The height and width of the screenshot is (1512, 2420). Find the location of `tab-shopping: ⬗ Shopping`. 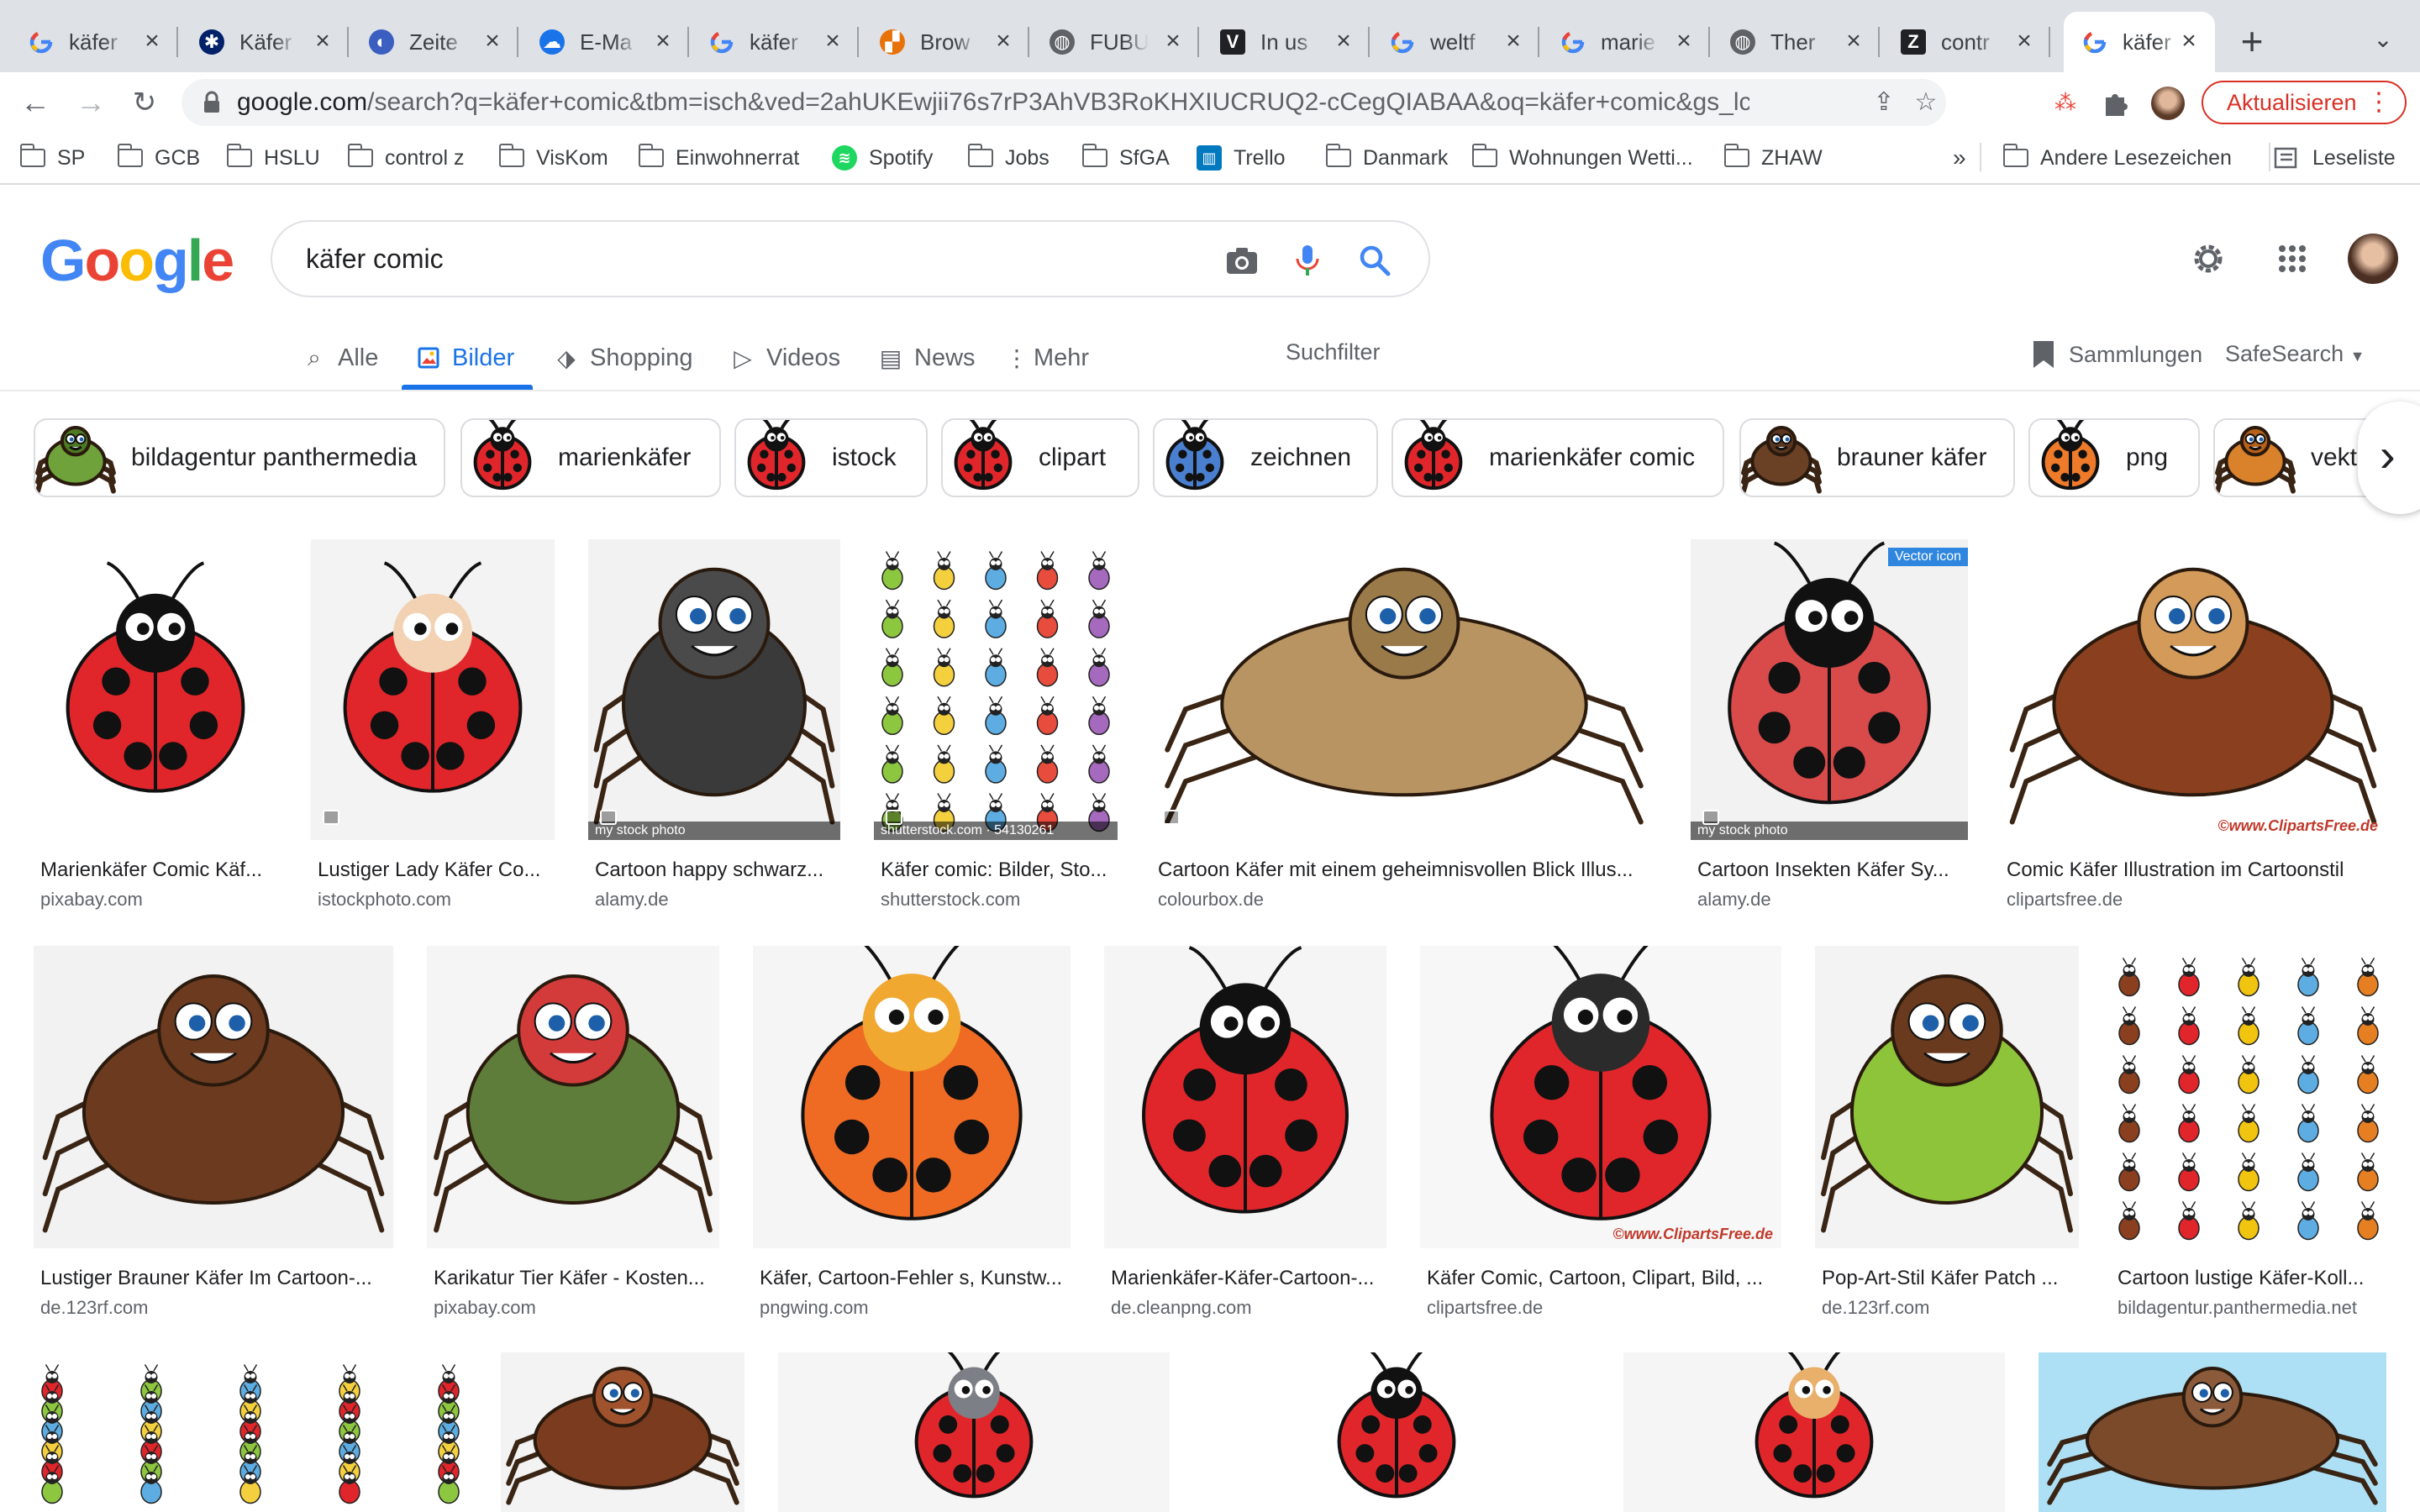

tab-shopping: ⬗ Shopping is located at coordinates (623, 358).